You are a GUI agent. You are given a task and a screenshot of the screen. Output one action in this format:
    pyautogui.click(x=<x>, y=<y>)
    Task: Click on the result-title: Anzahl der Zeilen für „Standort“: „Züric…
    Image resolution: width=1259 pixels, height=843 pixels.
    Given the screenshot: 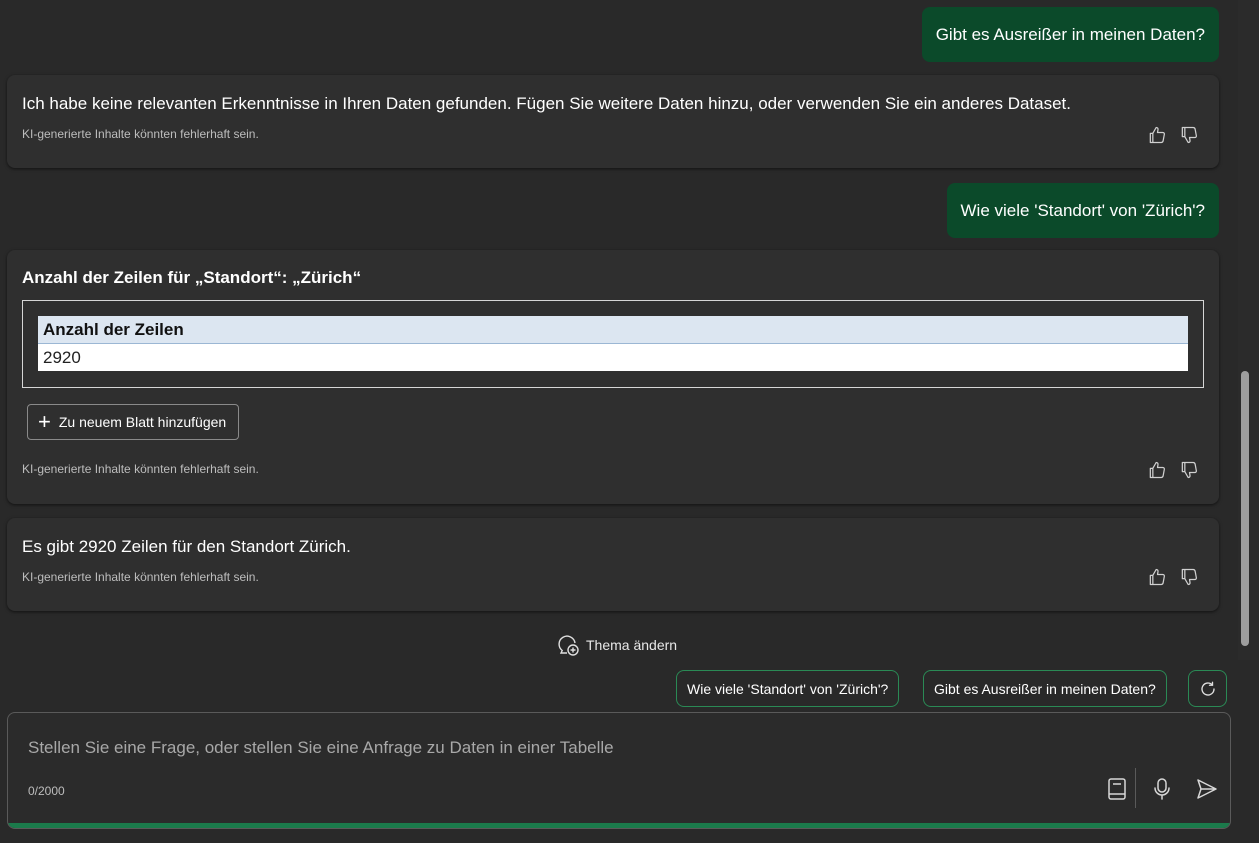 What is the action you would take?
    pyautogui.click(x=192, y=277)
    